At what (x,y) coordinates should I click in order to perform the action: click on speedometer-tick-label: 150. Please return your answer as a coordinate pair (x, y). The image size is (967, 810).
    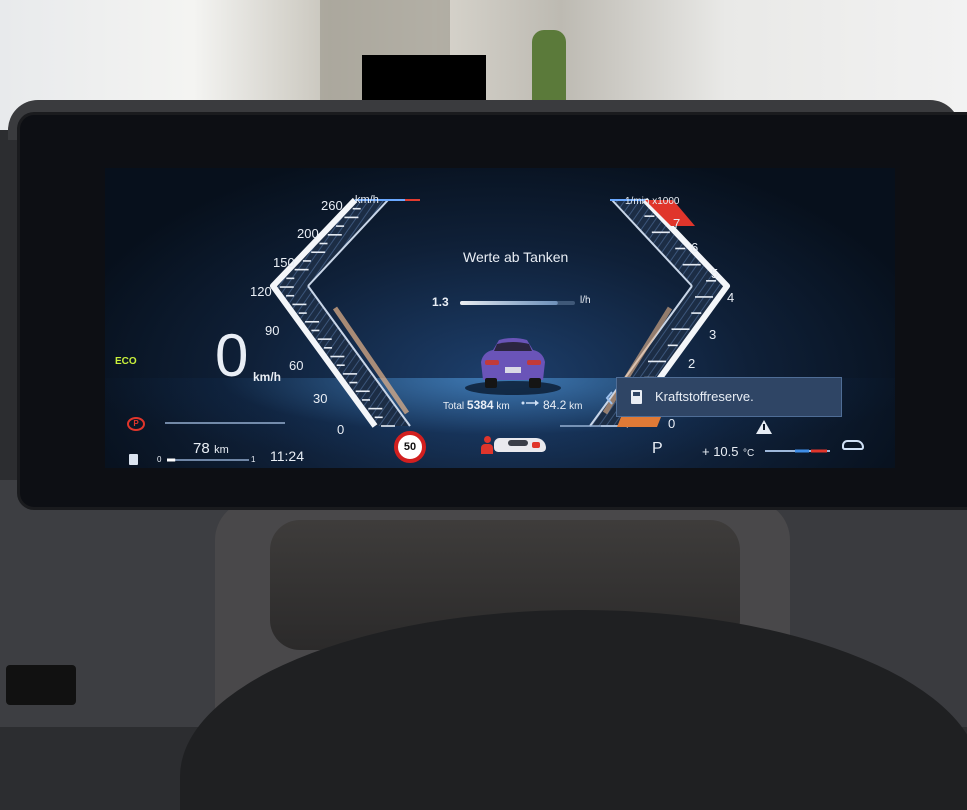
    Looking at the image, I should click on (284, 262).